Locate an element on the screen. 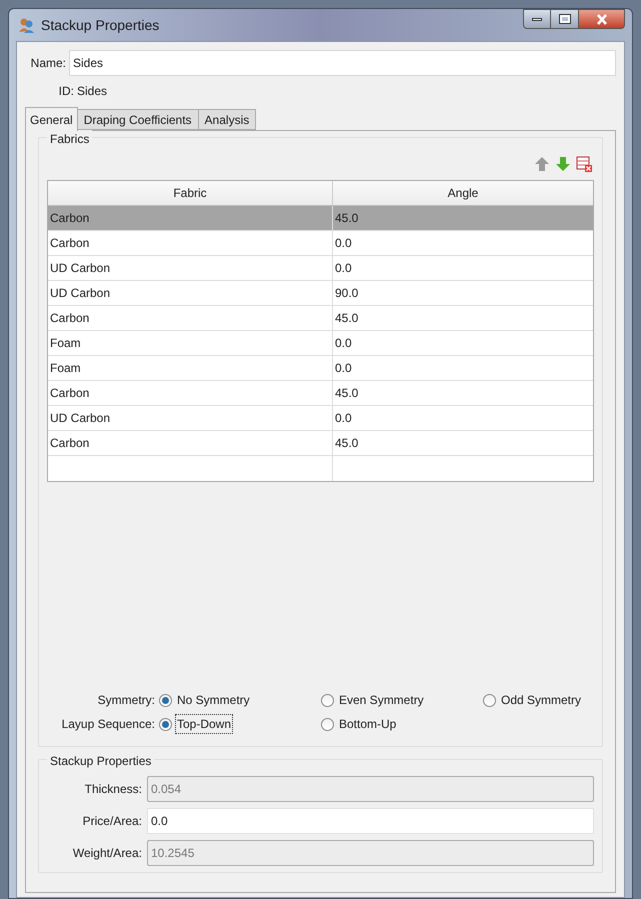  tab: General is located at coordinates (51, 119).